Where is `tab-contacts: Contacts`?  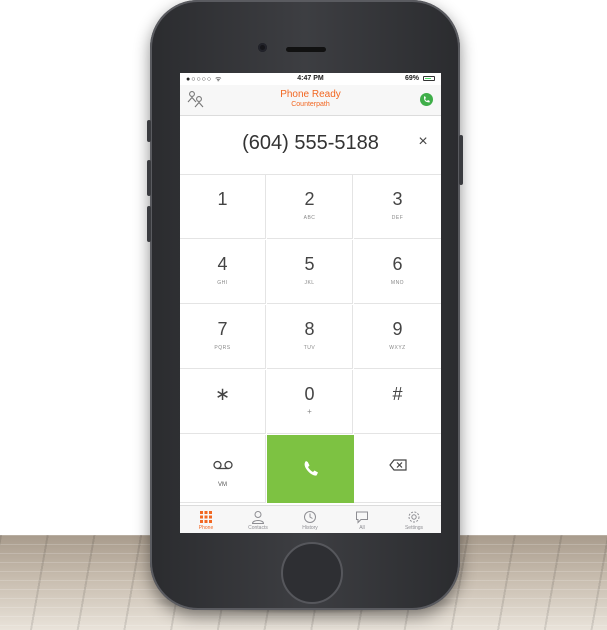
tab-contacts: Contacts is located at coordinates (258, 519).